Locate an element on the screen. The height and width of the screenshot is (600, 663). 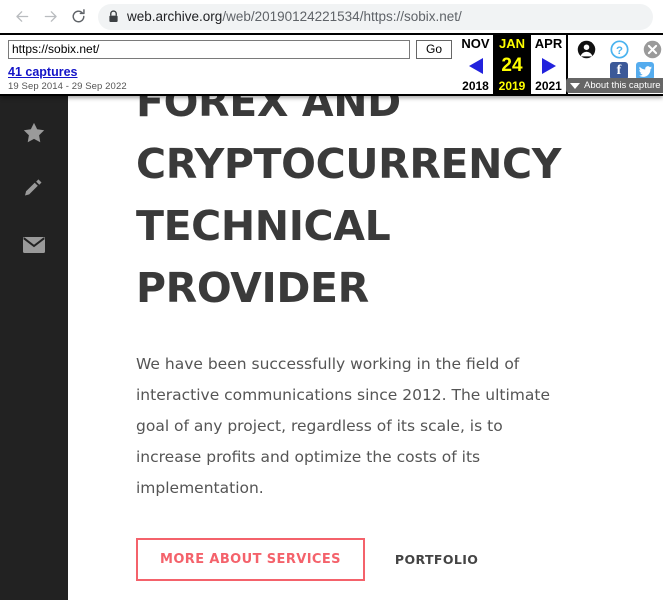
wayback-go-button: Go is located at coordinates (434, 49).